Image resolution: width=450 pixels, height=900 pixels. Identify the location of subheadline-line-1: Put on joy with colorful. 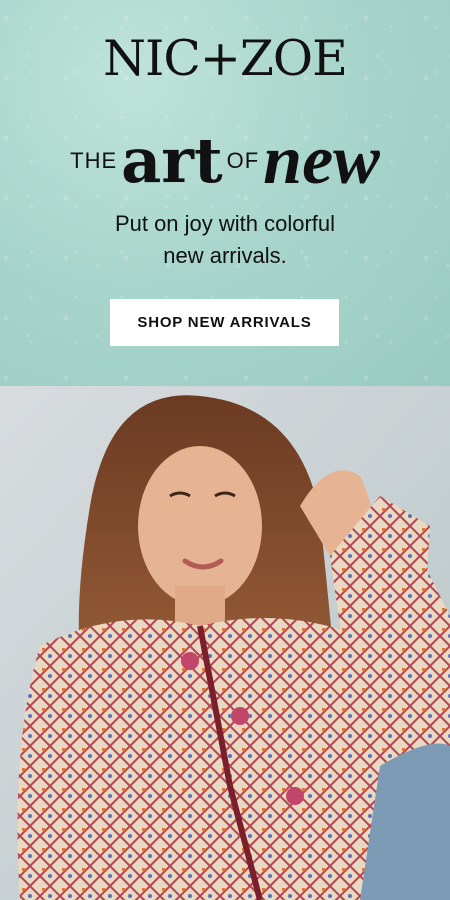
(225, 223).